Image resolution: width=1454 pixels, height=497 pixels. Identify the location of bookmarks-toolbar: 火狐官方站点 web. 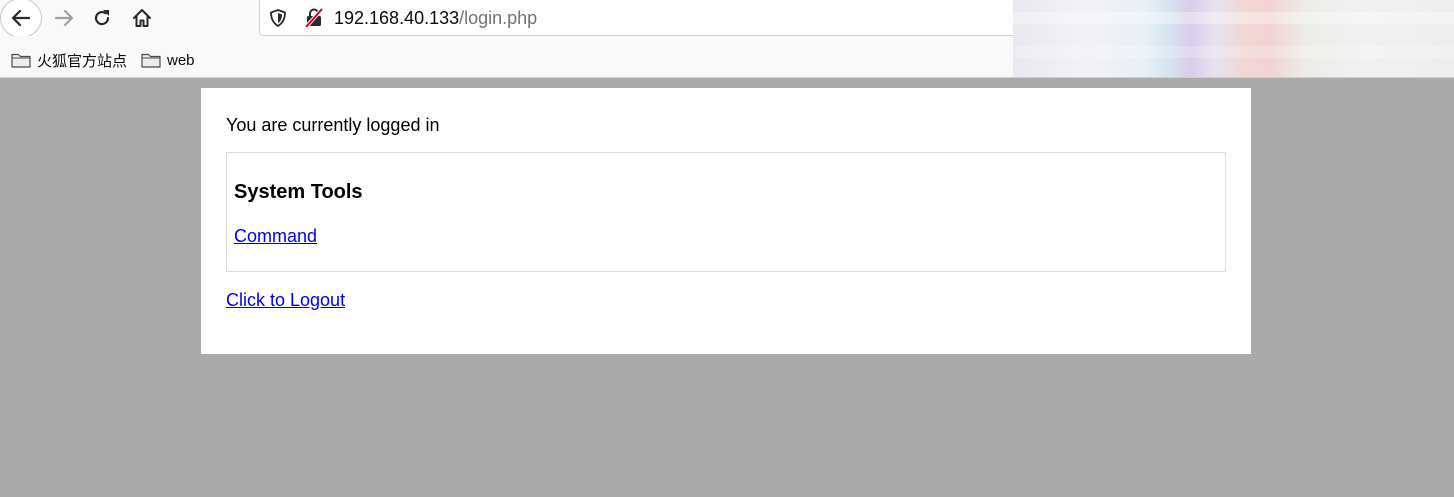
(506, 56).